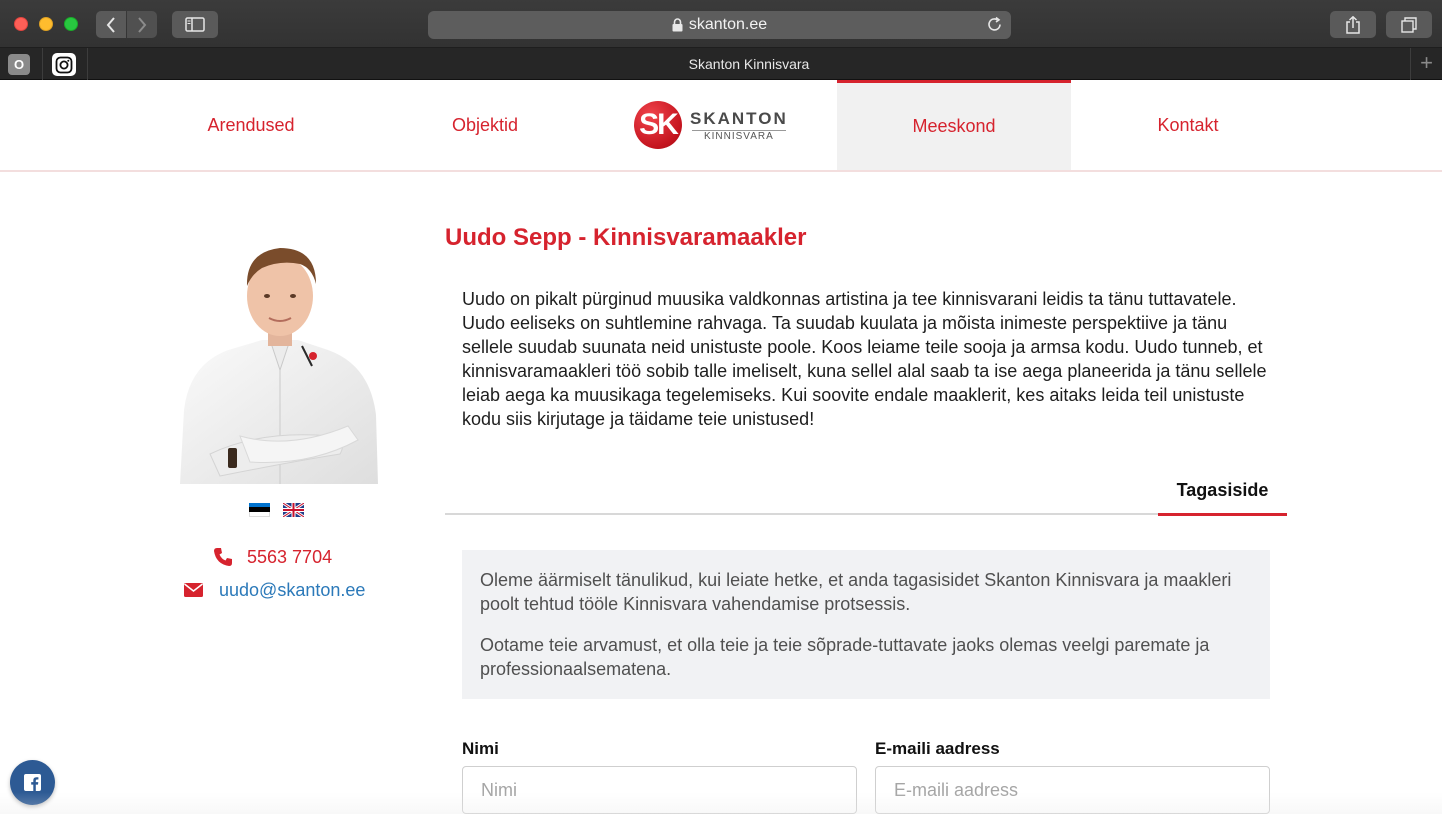 This screenshot has width=1442, height=814. Describe the element at coordinates (293, 510) in the screenshot. I see `uk-flag-icon` at that location.